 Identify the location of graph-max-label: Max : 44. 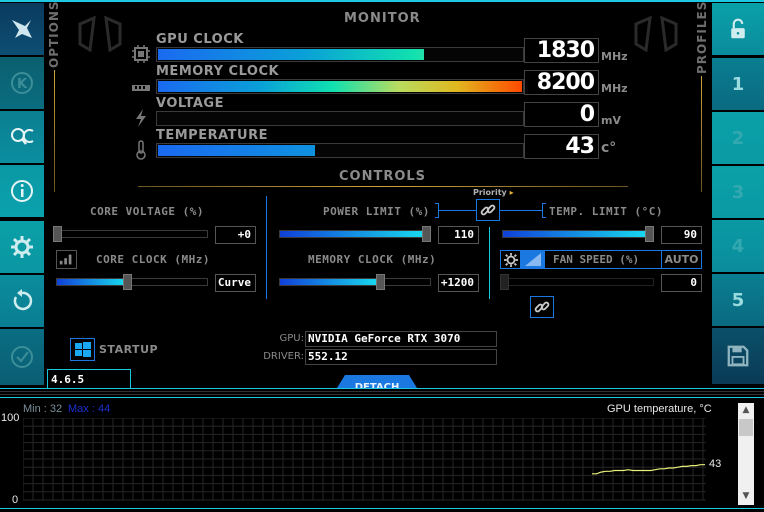
(89, 409).